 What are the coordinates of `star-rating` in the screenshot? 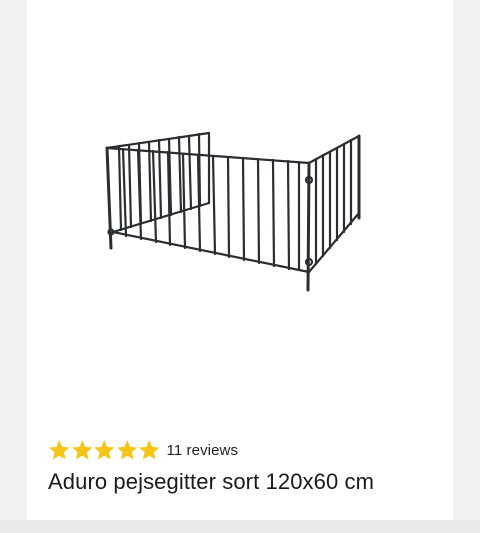 It's located at (104, 450).